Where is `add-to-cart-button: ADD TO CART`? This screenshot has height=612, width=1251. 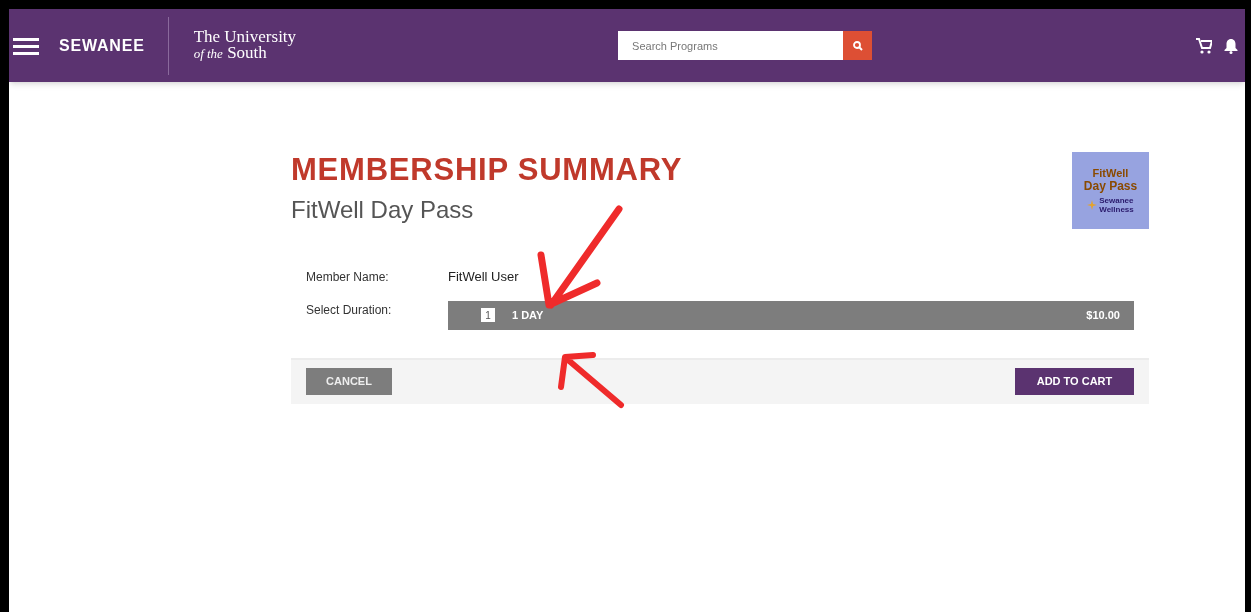 add-to-cart-button: ADD TO CART is located at coordinates (1074, 381).